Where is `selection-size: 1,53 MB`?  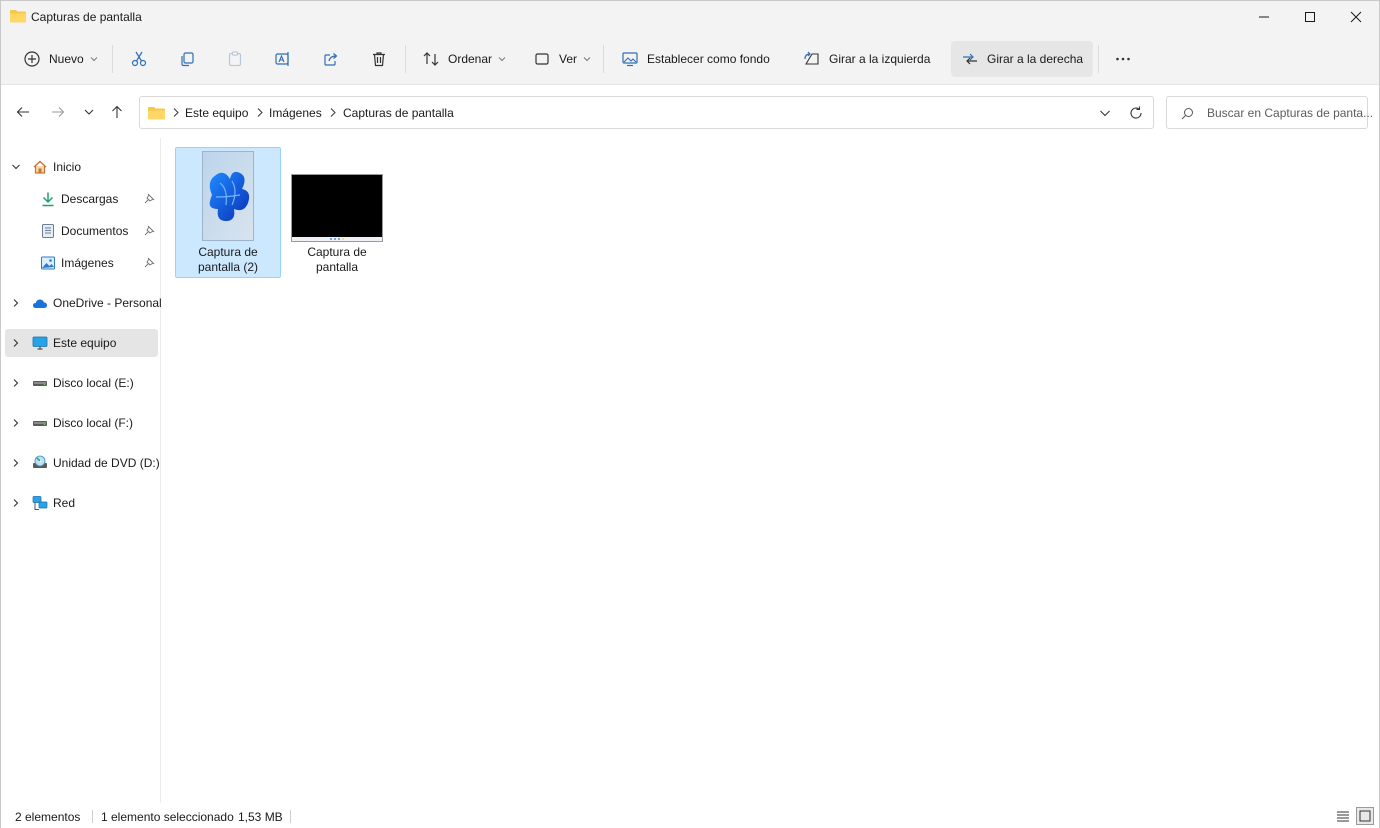 selection-size: 1,53 MB is located at coordinates (260, 817).